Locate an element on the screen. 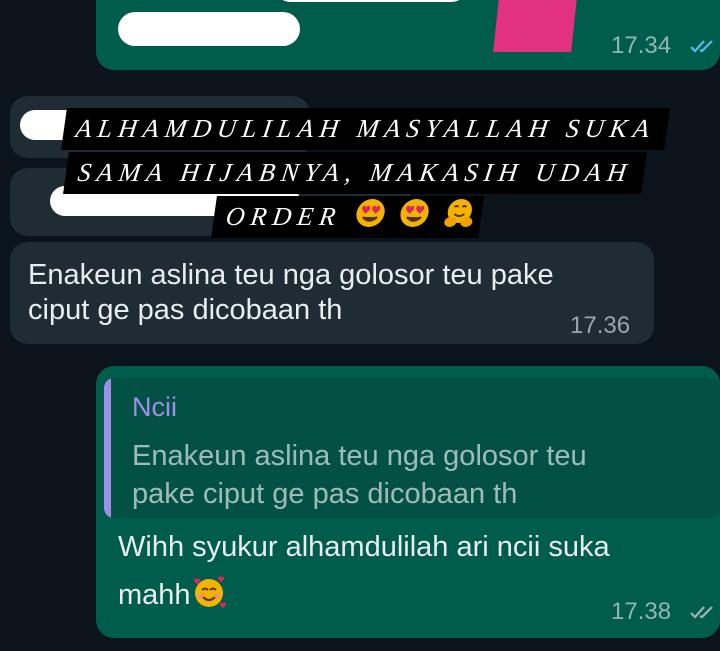 Image resolution: width=720 pixels, height=651 pixels. message-bubble-outgoing-1: 17.34 is located at coordinates (408, 35).